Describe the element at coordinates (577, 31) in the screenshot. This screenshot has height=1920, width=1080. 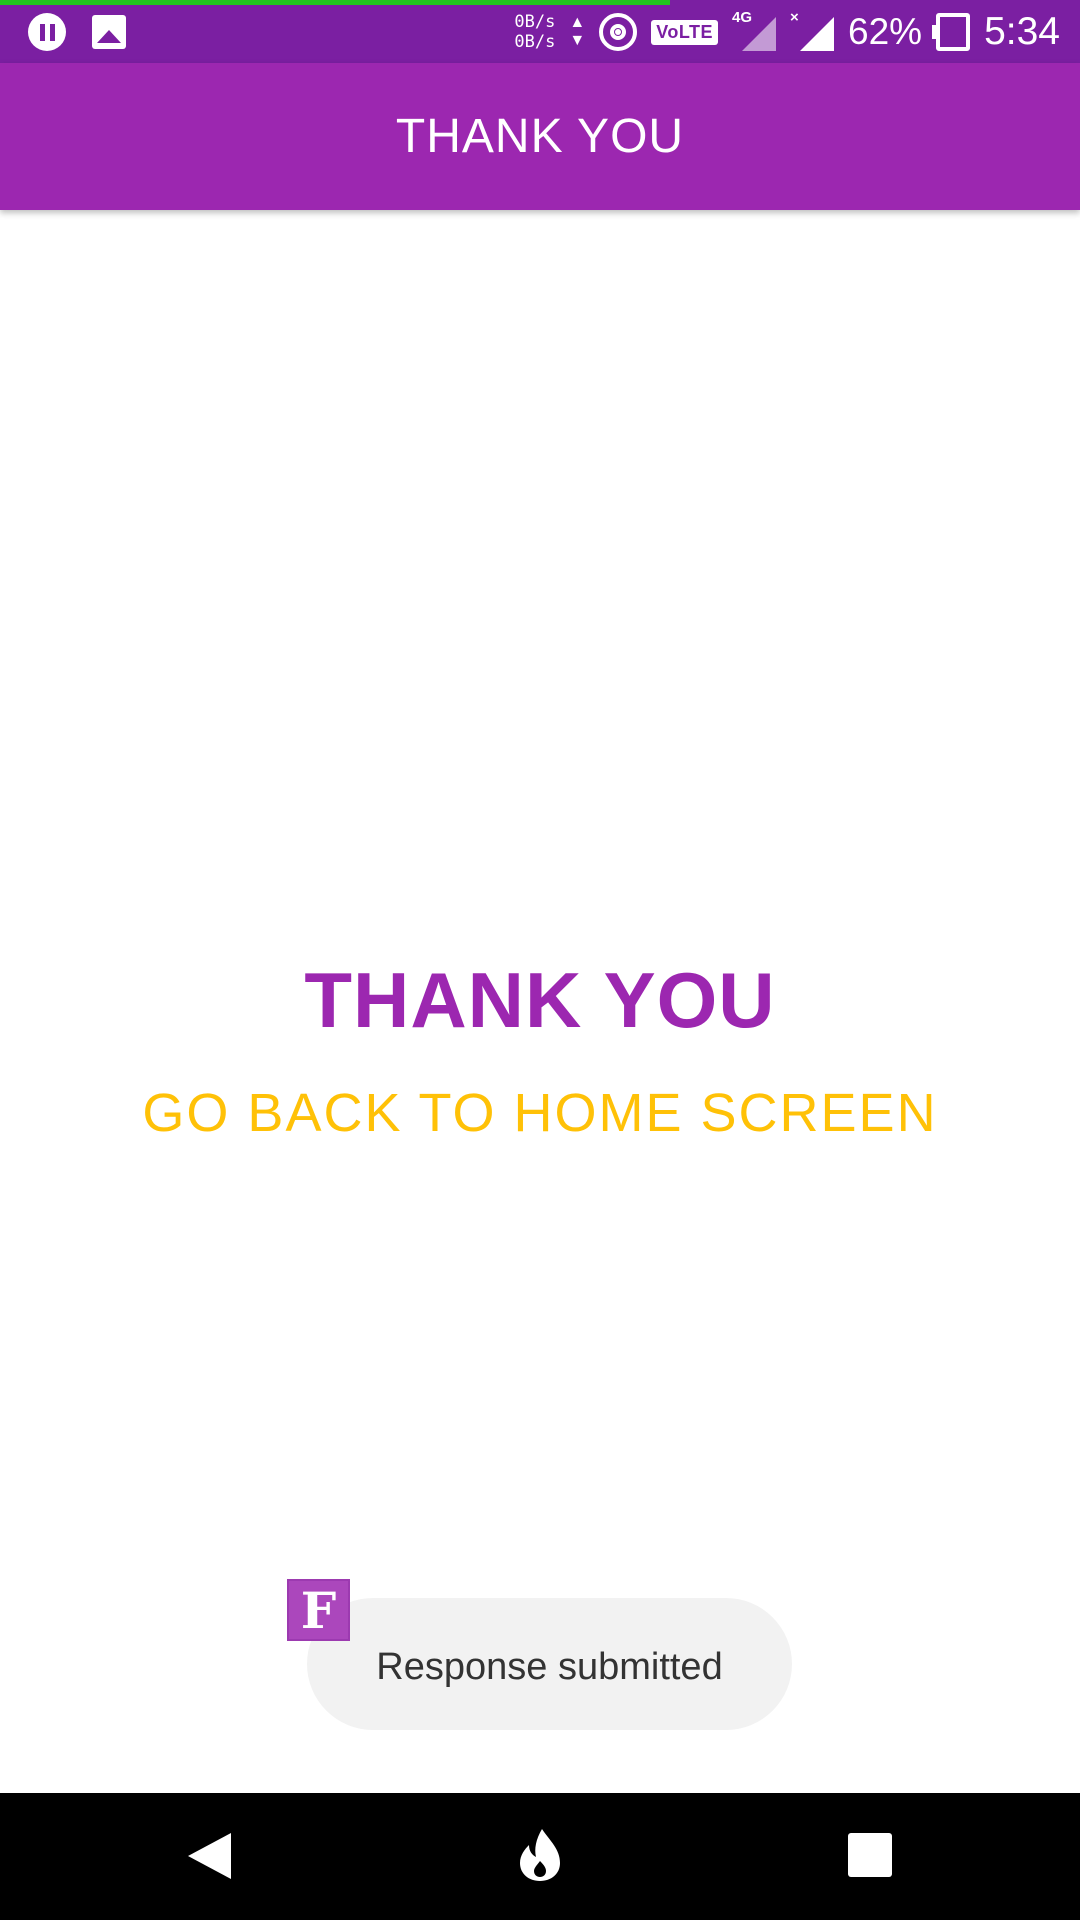
I see `data-arrows-icon: ▲ ▼` at that location.